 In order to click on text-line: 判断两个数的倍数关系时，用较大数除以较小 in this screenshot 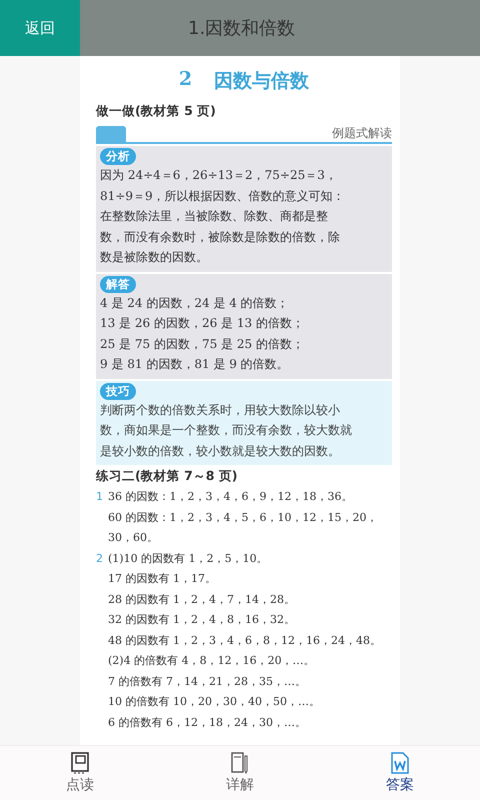, I will do `click(220, 410)`.